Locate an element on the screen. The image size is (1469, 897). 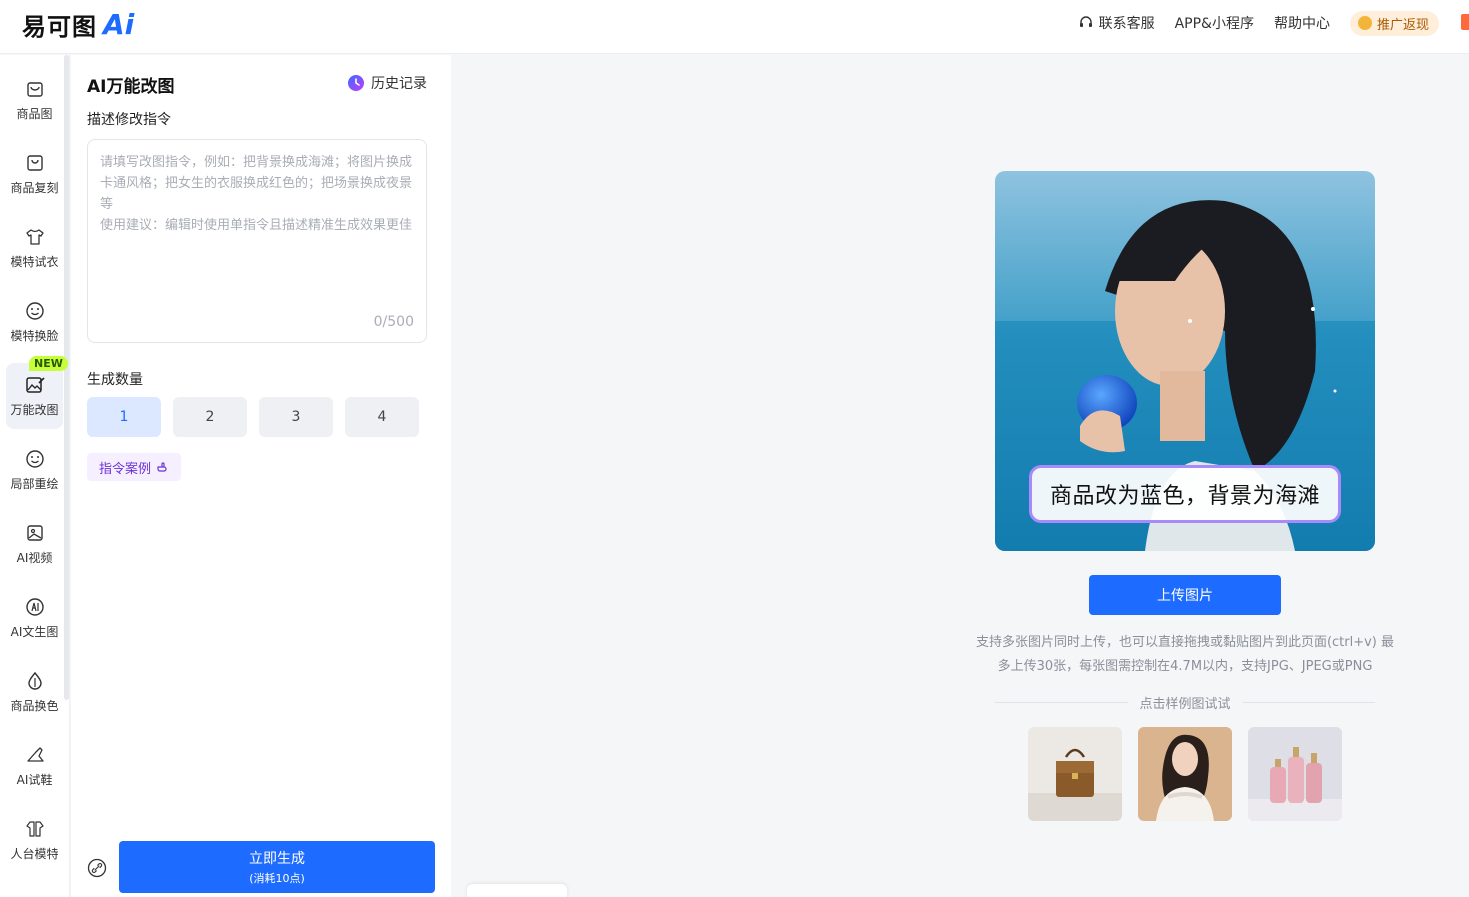
nav-app-label: APP&小程序 is located at coordinates (1214, 24).